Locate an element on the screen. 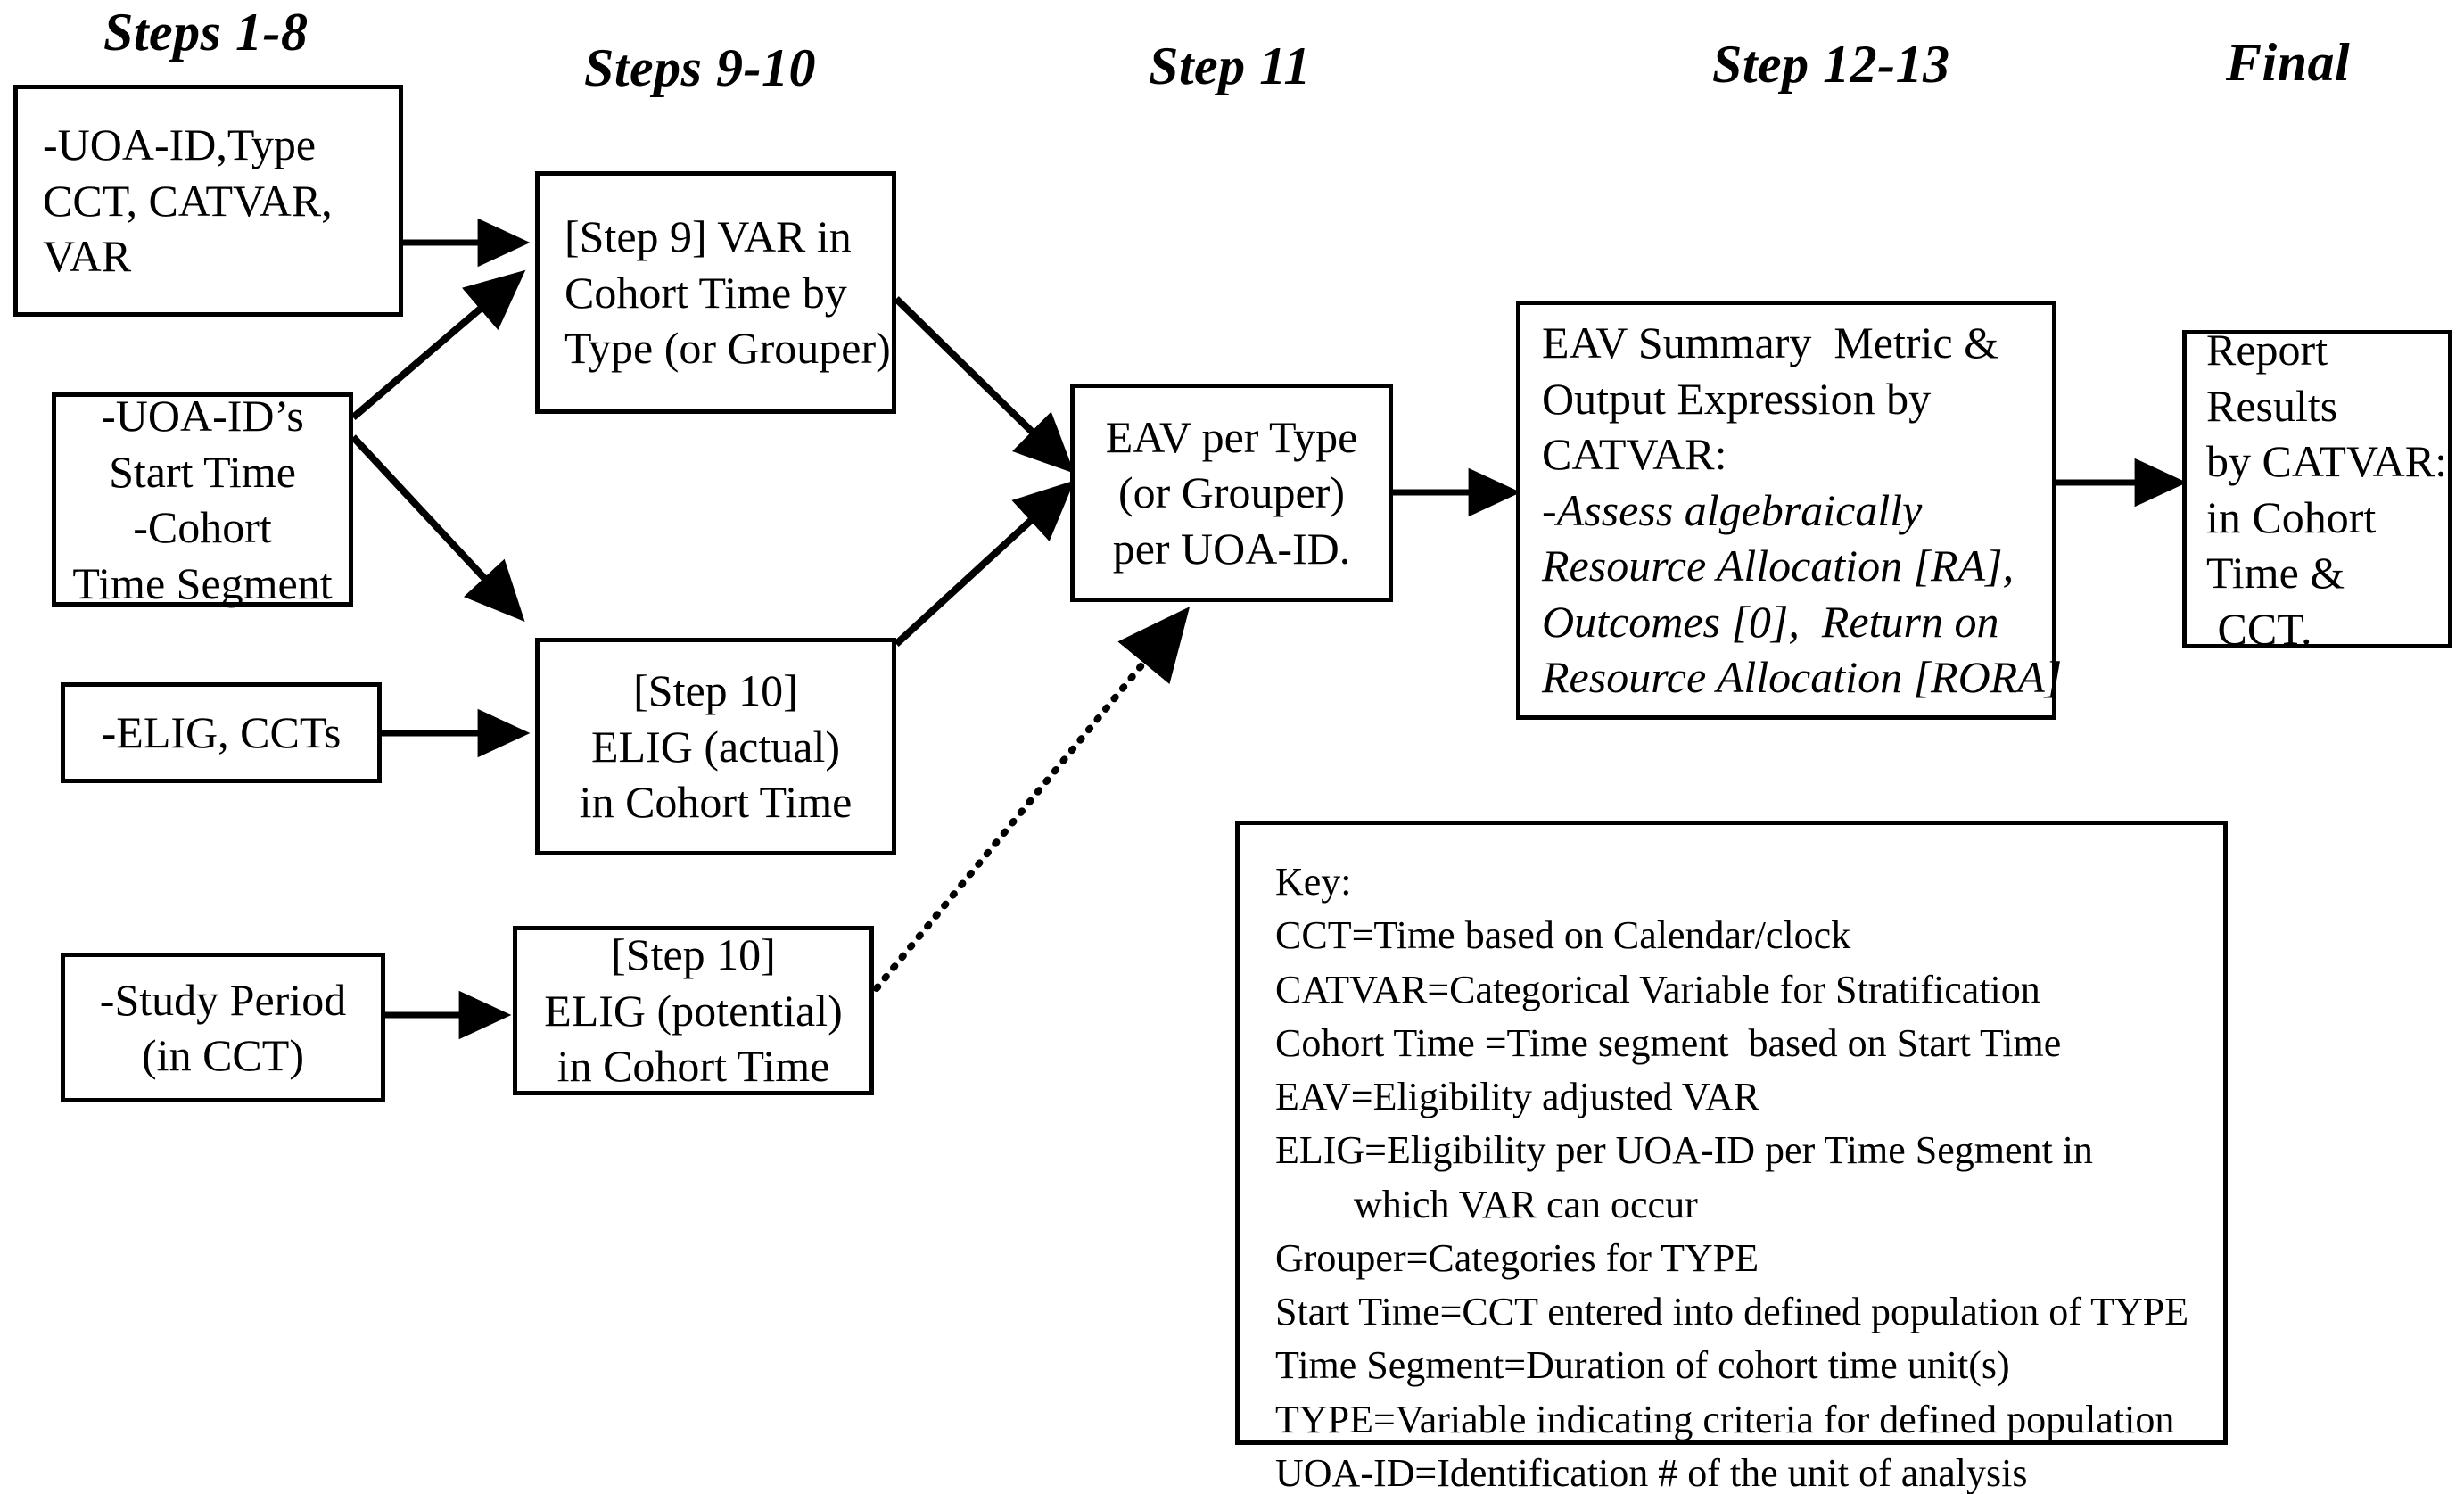 The height and width of the screenshot is (1494, 2464). key-entry: Grouper=Categories for TYPE is located at coordinates (1517, 1257).